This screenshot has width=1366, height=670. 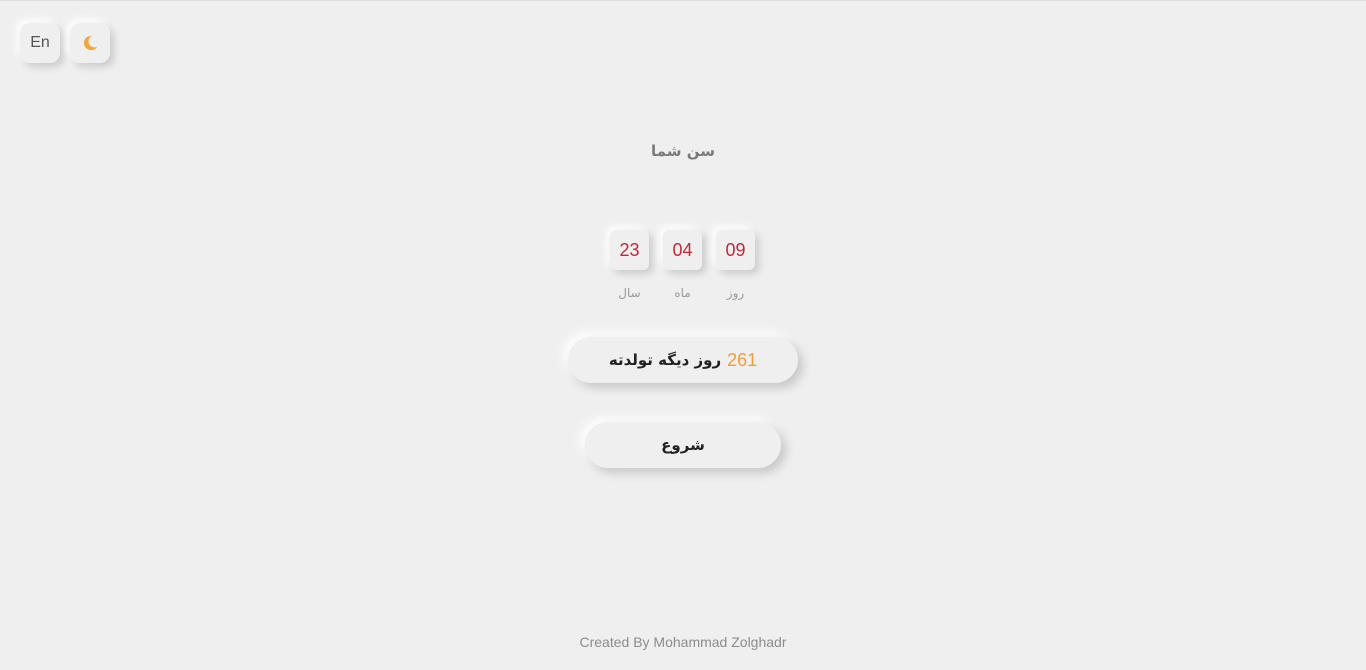 I want to click on start-button-label: شروع, so click(x=683, y=445).